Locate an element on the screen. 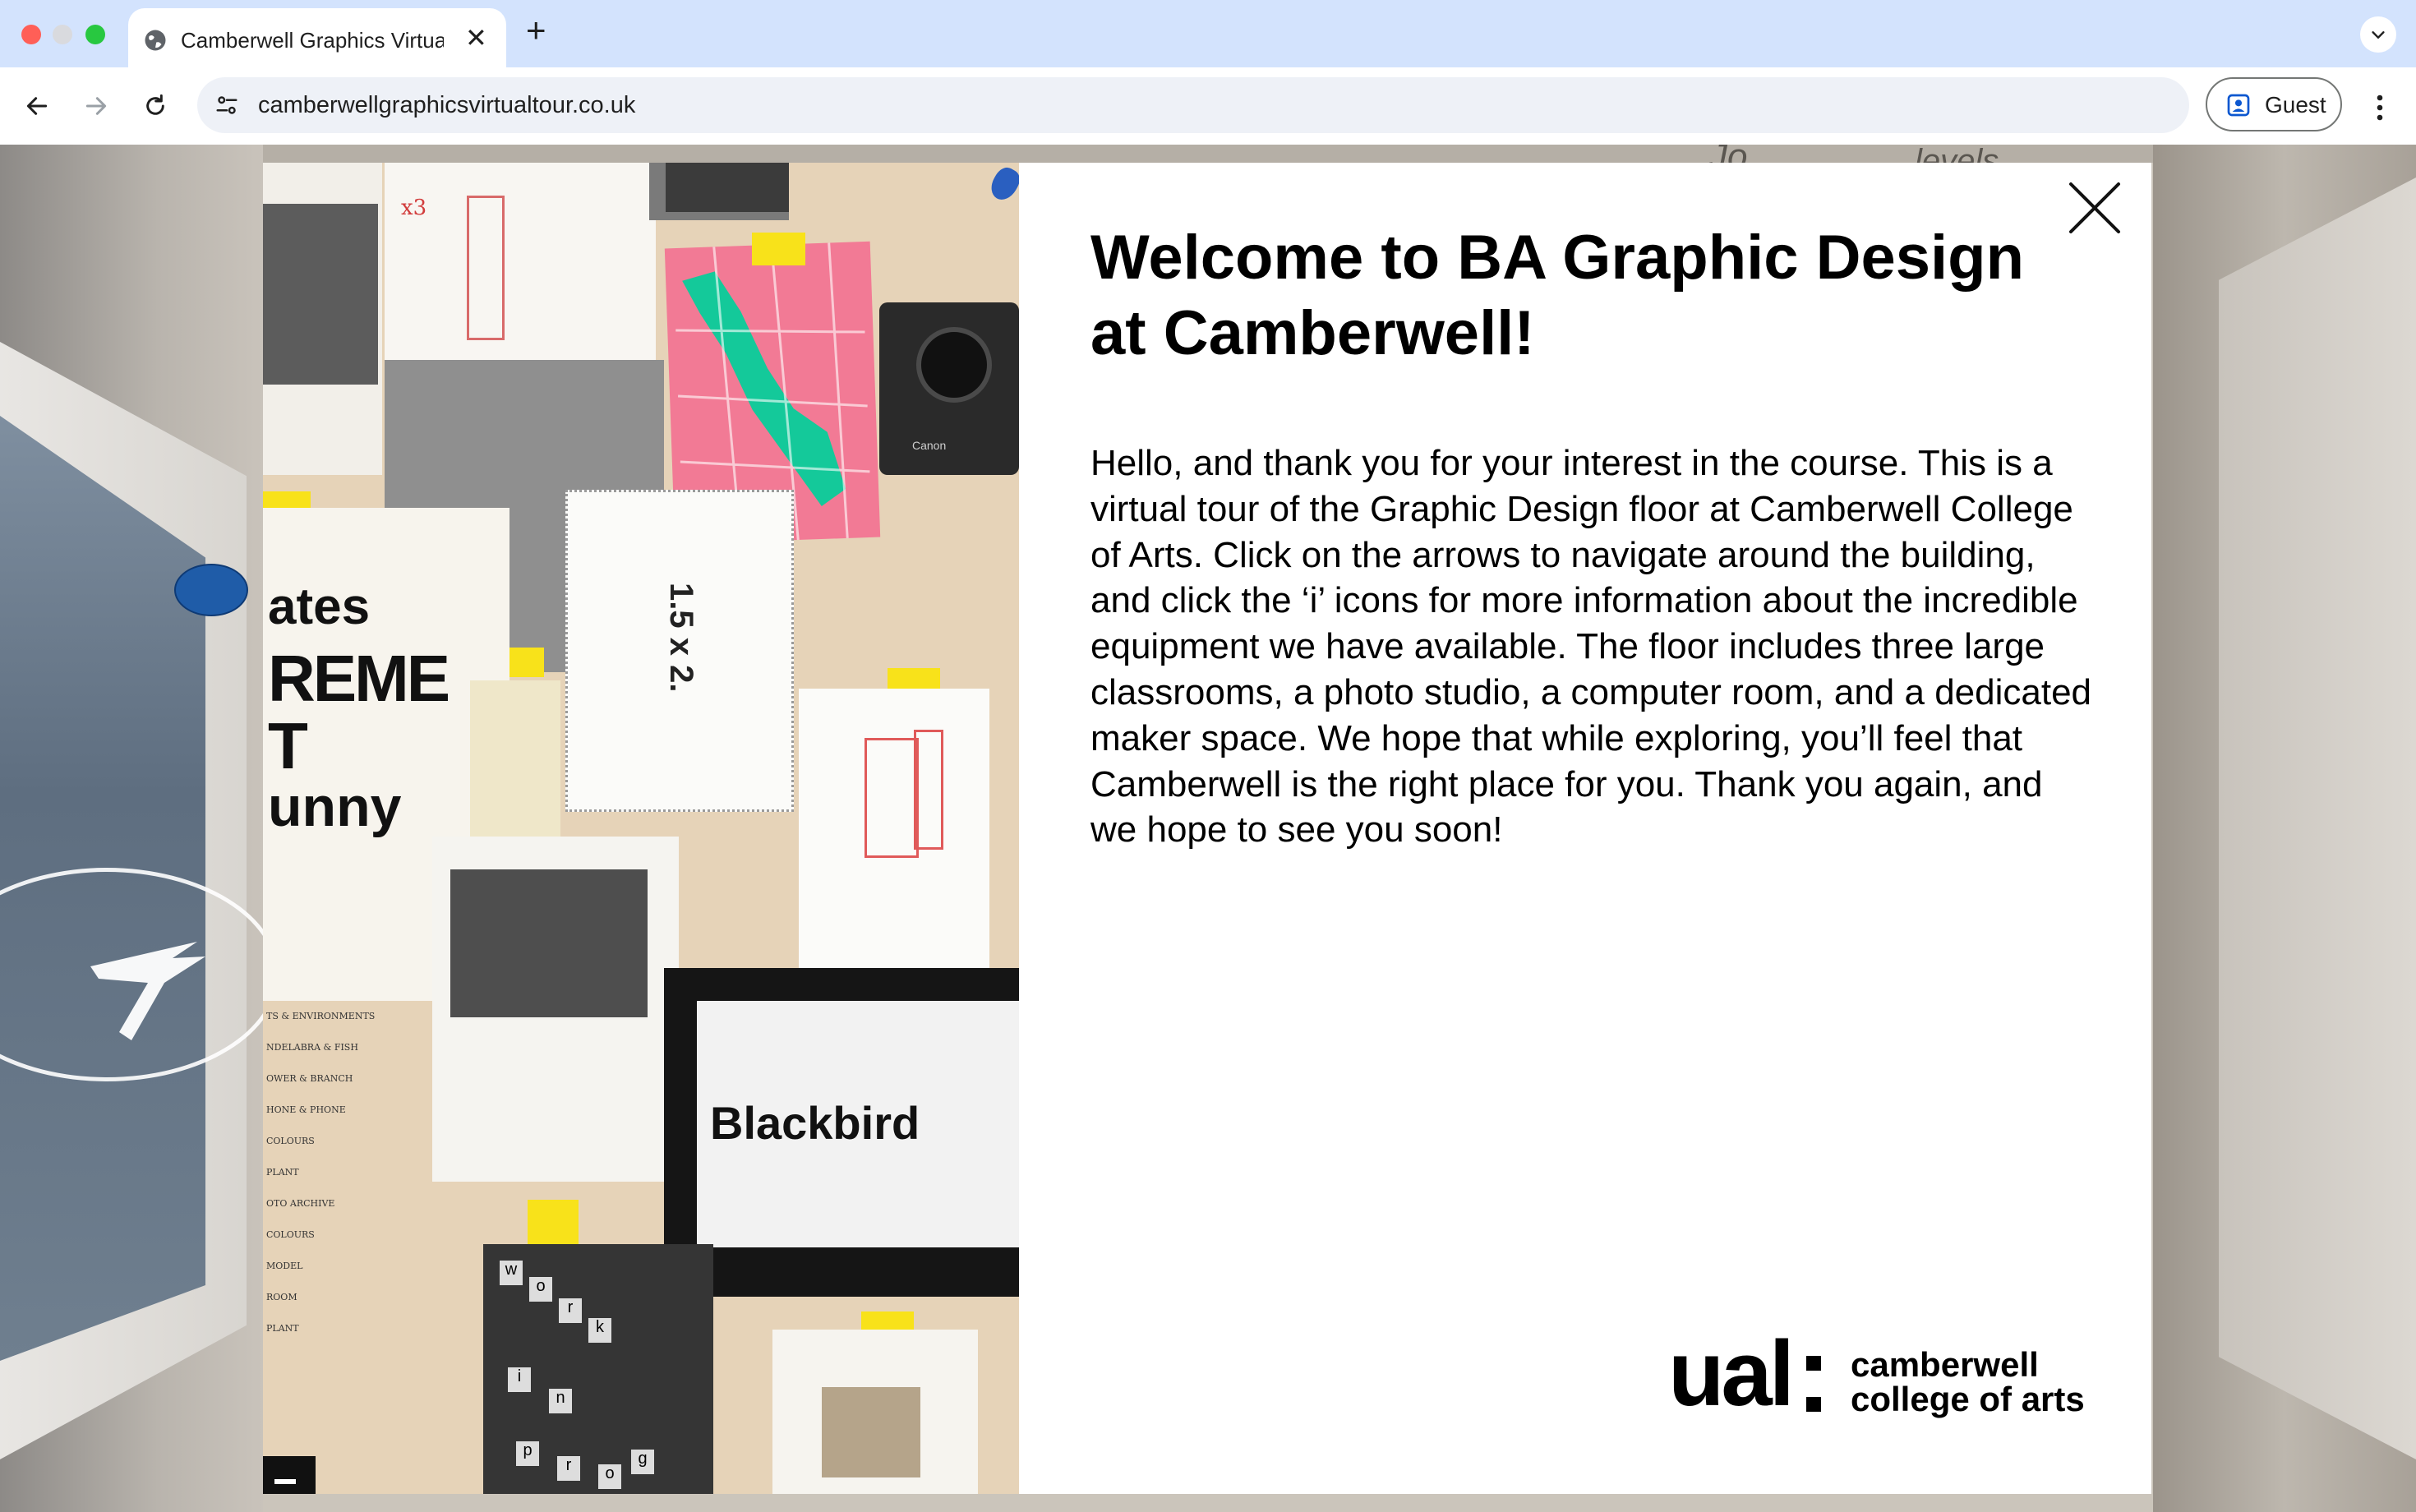  letter-tile: g is located at coordinates (643, 1462).